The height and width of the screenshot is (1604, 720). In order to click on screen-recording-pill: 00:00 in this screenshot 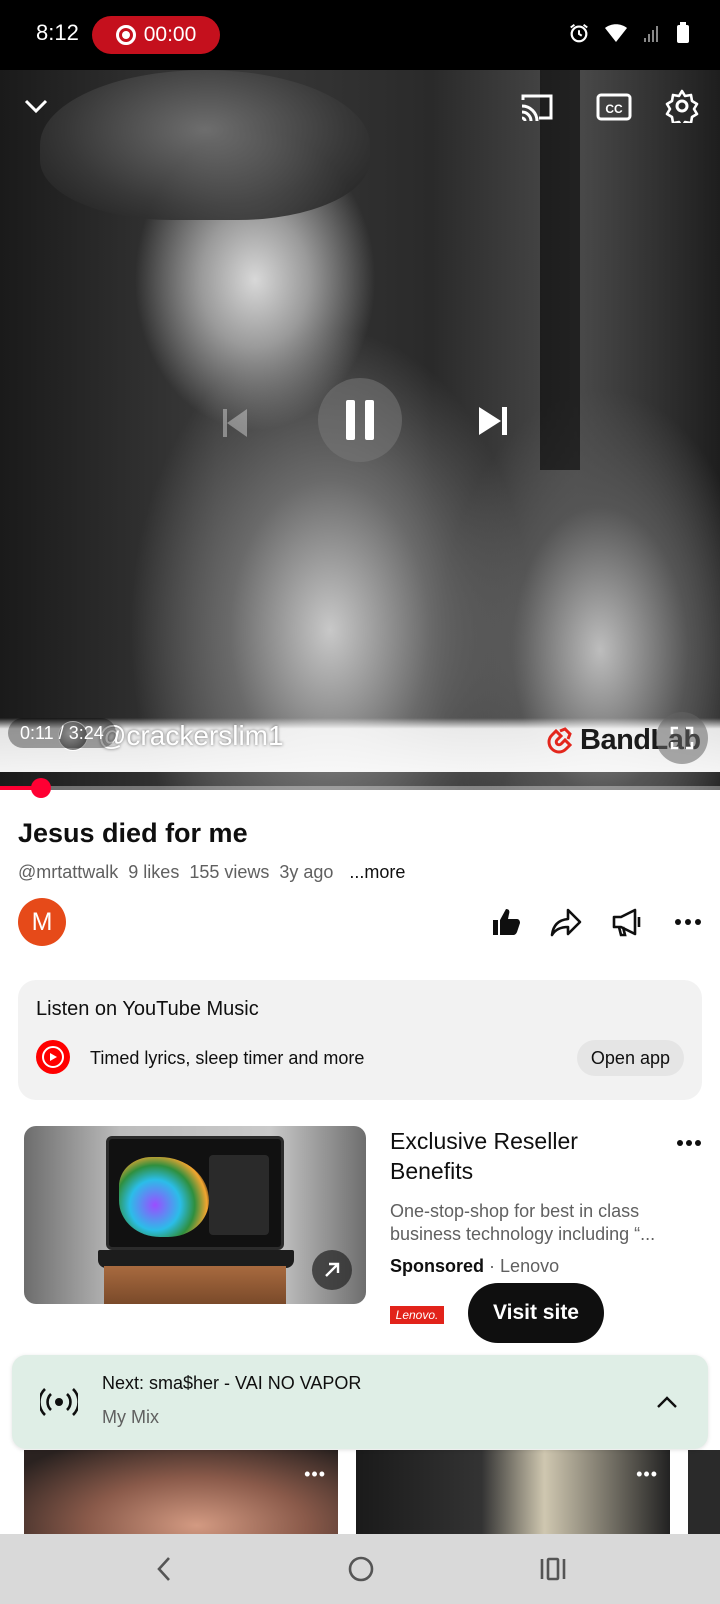, I will do `click(156, 35)`.